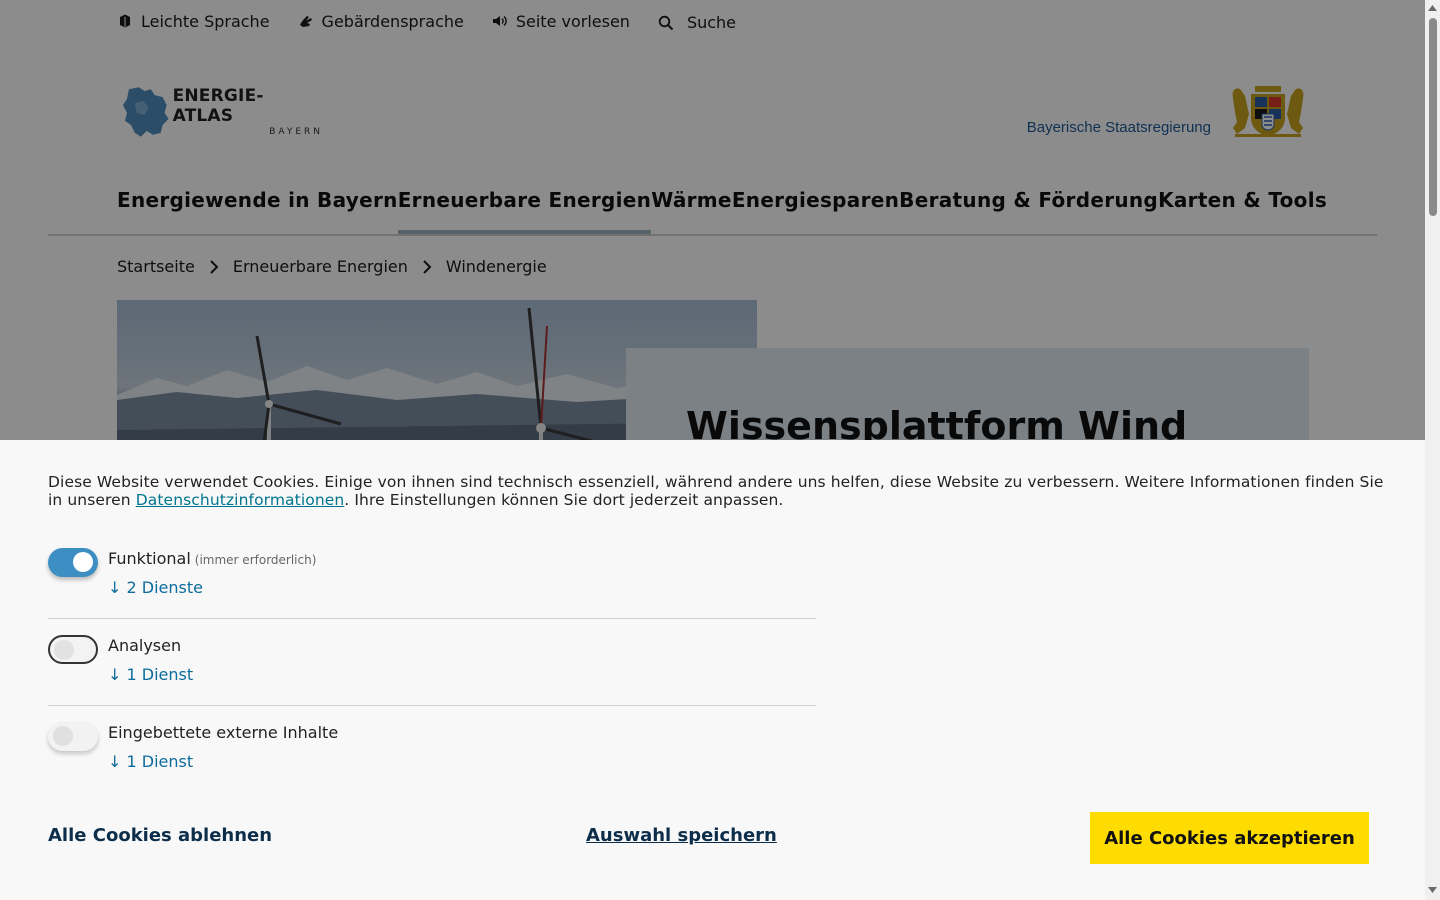 The width and height of the screenshot is (1440, 900). I want to click on cookie-category-analytics: Analysen ↓ 1 Dienst, so click(432, 669).